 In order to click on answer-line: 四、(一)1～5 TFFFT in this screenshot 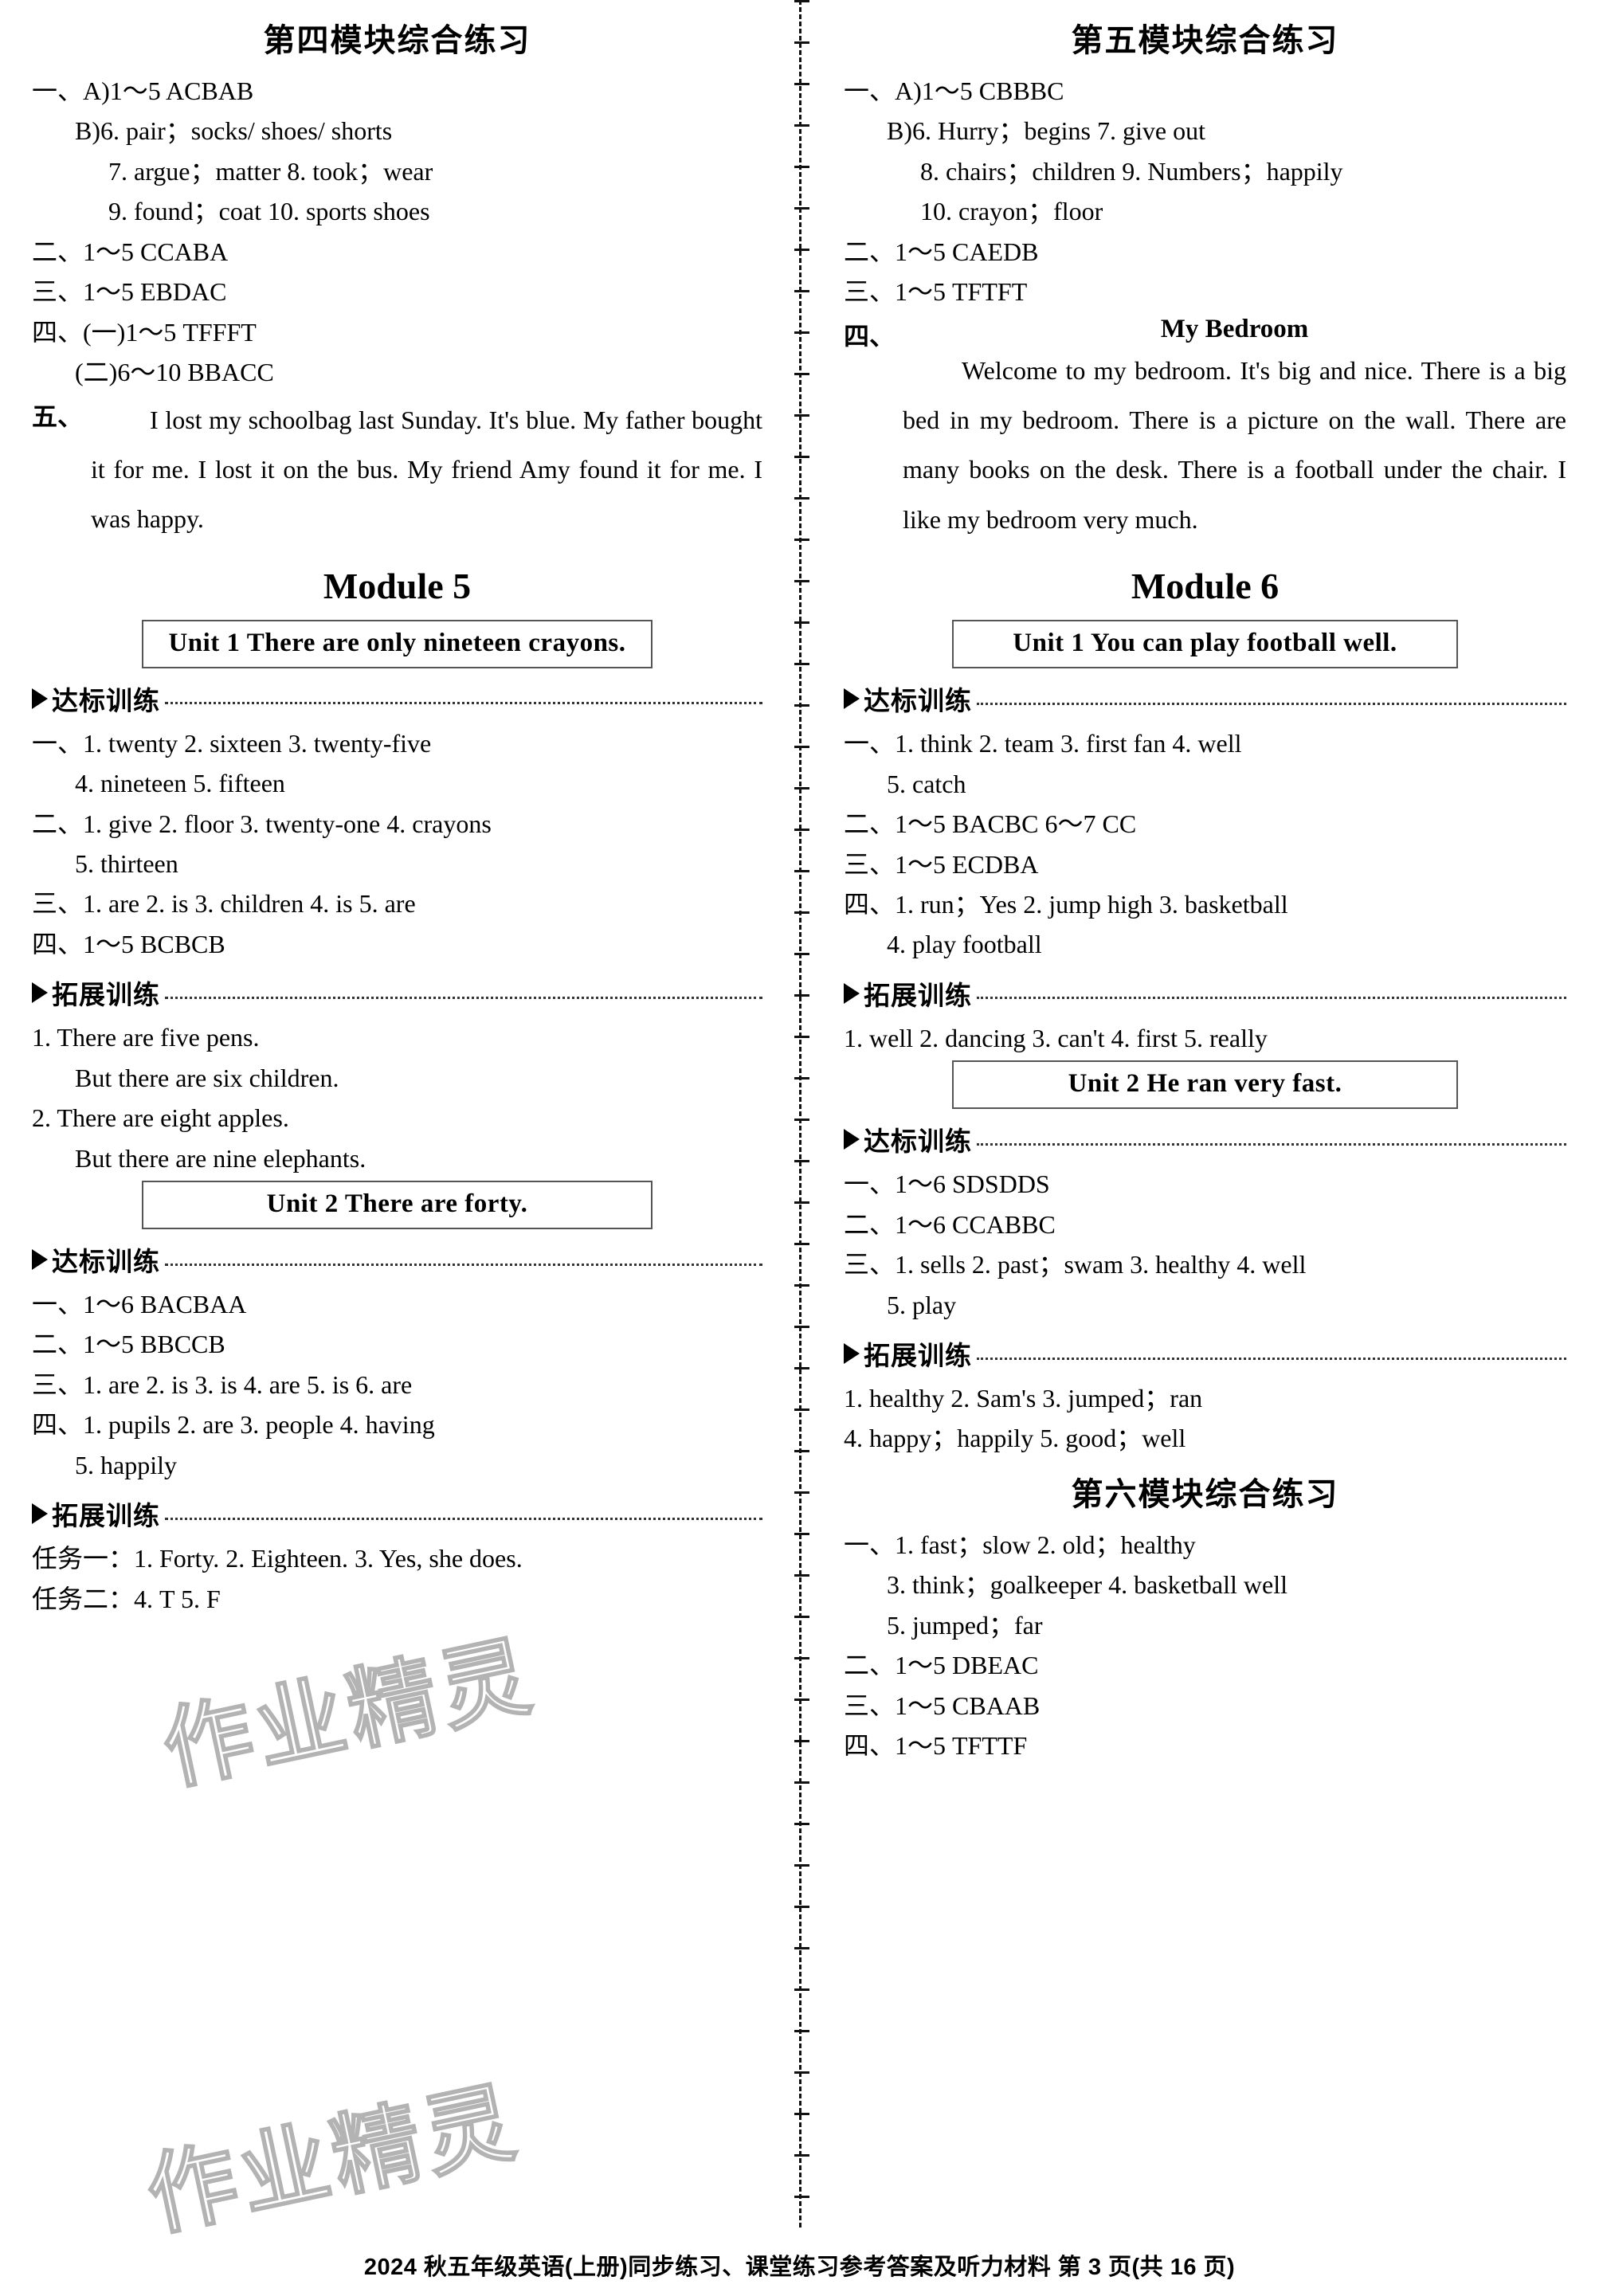, I will do `click(144, 332)`.